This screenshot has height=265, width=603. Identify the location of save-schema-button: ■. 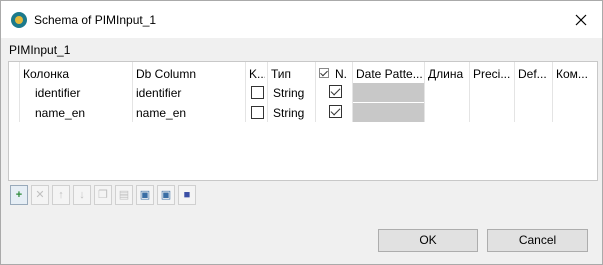
(187, 195).